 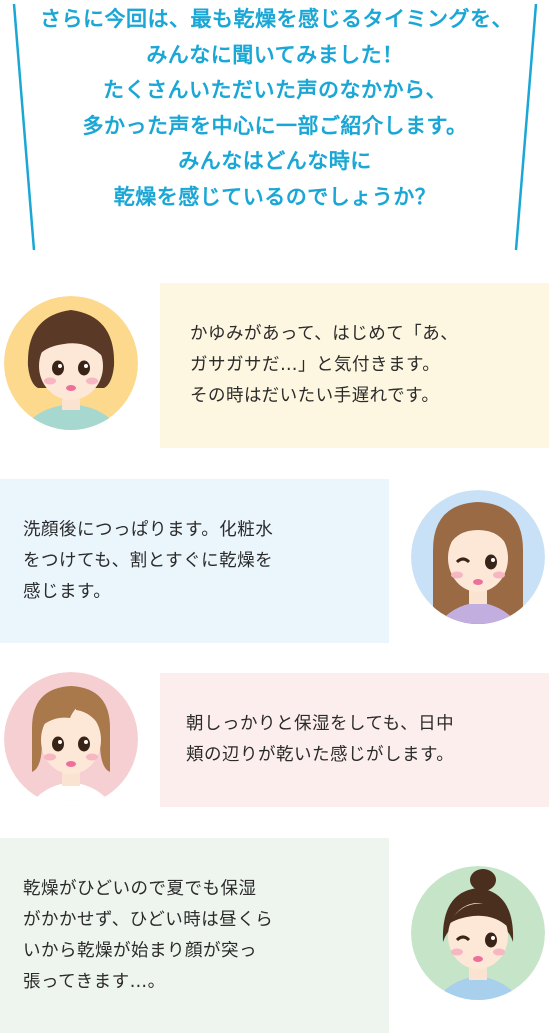 What do you see at coordinates (275, 54) in the screenshot?
I see `intro-line: みんなに聞いてみました！` at bounding box center [275, 54].